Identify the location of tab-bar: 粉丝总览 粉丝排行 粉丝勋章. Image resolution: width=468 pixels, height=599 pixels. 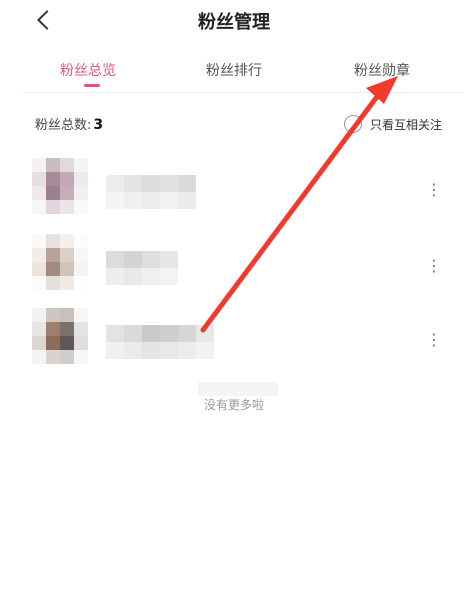
(234, 72).